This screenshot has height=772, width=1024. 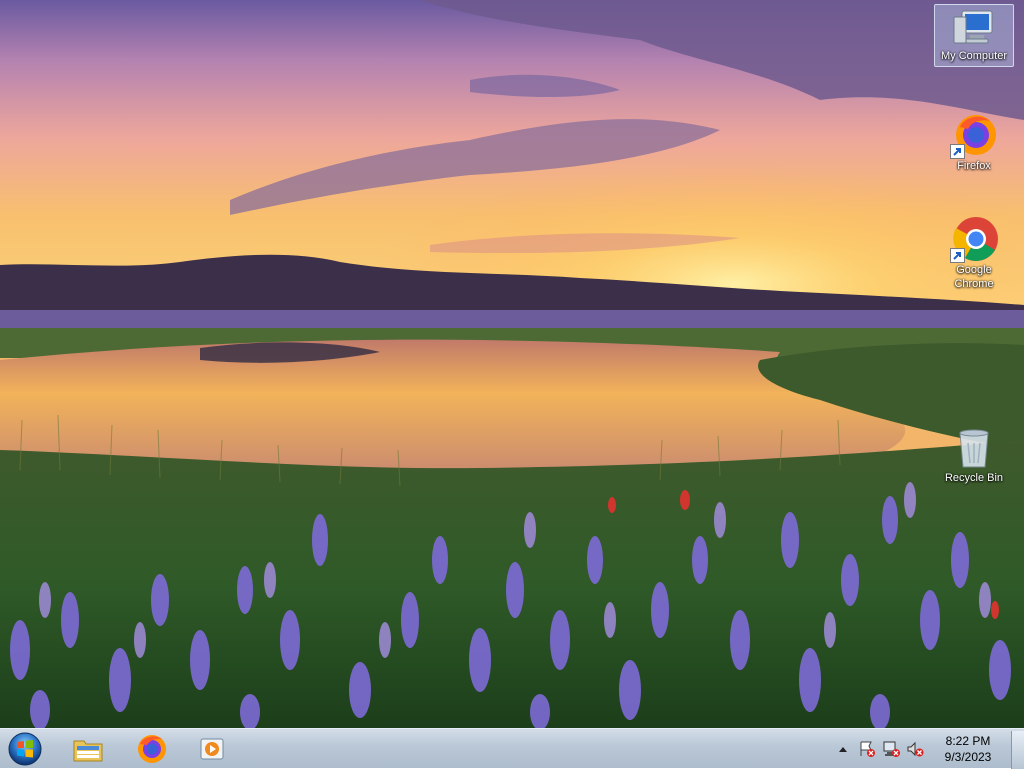 I want to click on start-button, so click(x=25, y=749).